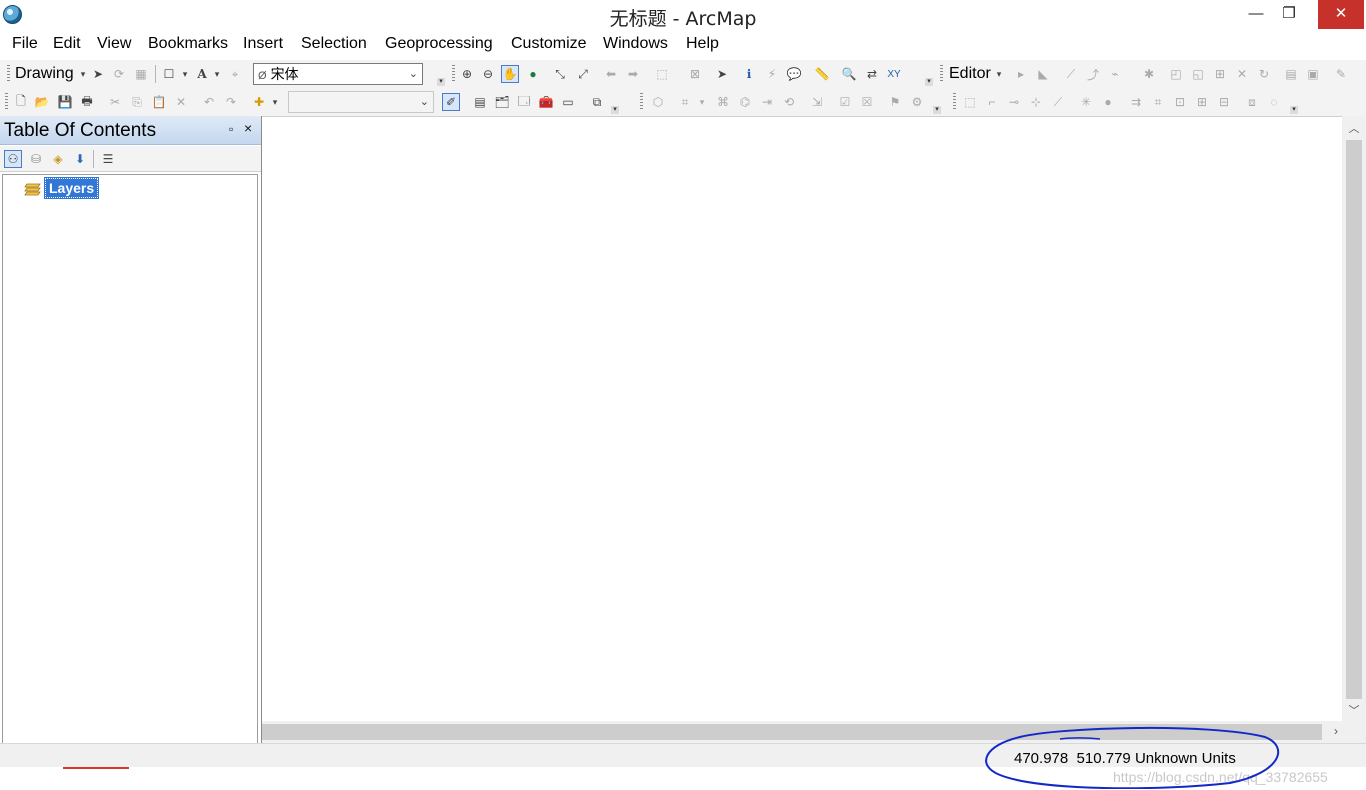 This screenshot has height=790, width=1366. Describe the element at coordinates (1136, 102) in the screenshot. I see `attribute-transfer-icon: ⇉` at that location.